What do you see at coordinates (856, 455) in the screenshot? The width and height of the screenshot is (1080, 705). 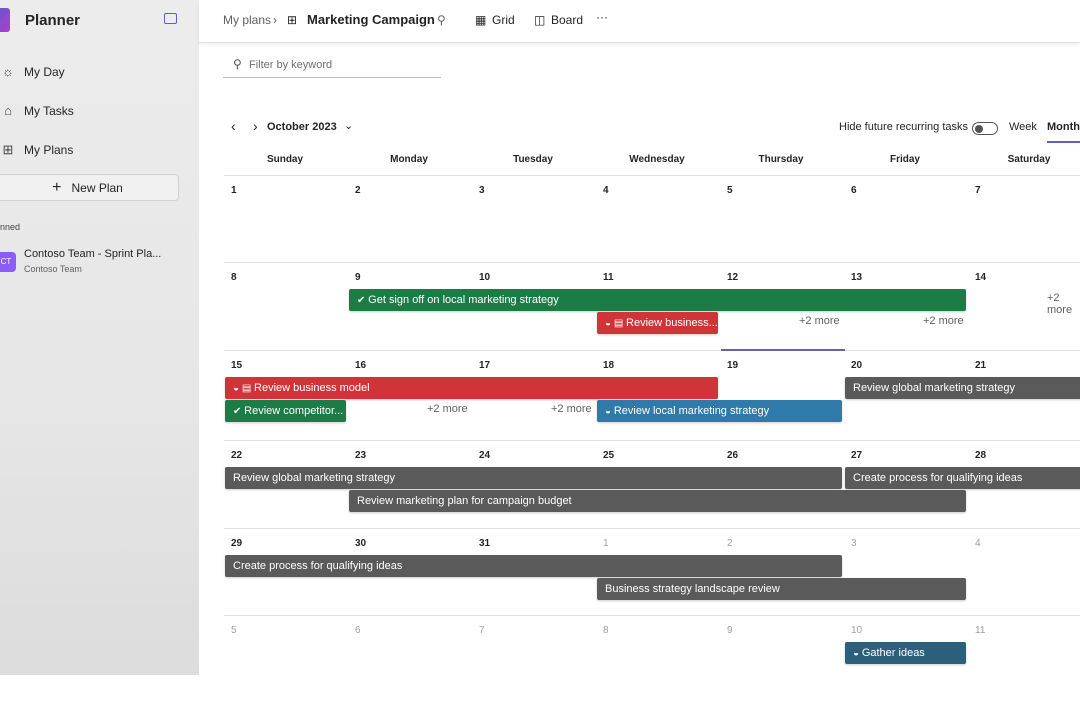 I see `date-number: 27` at bounding box center [856, 455].